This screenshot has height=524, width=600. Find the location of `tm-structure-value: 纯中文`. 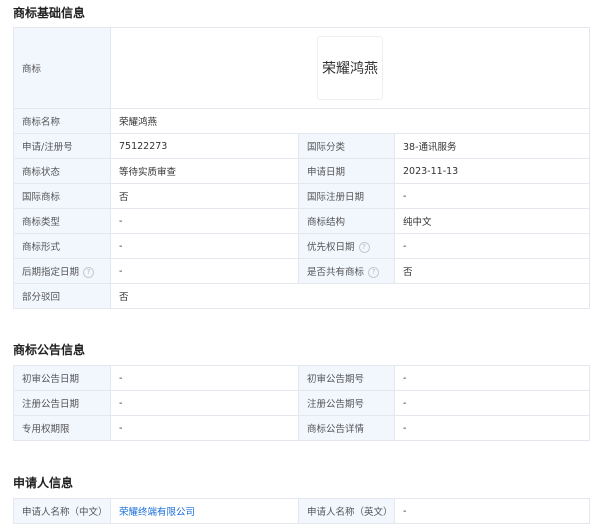

tm-structure-value: 纯中文 is located at coordinates (492, 221).